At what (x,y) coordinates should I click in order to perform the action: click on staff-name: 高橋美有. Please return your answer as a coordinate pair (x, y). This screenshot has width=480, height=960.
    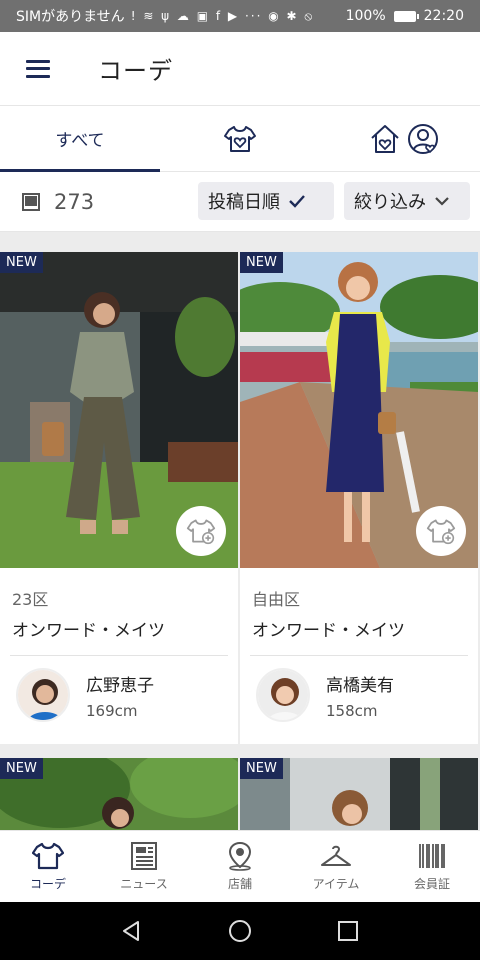
    Looking at the image, I should click on (360, 685).